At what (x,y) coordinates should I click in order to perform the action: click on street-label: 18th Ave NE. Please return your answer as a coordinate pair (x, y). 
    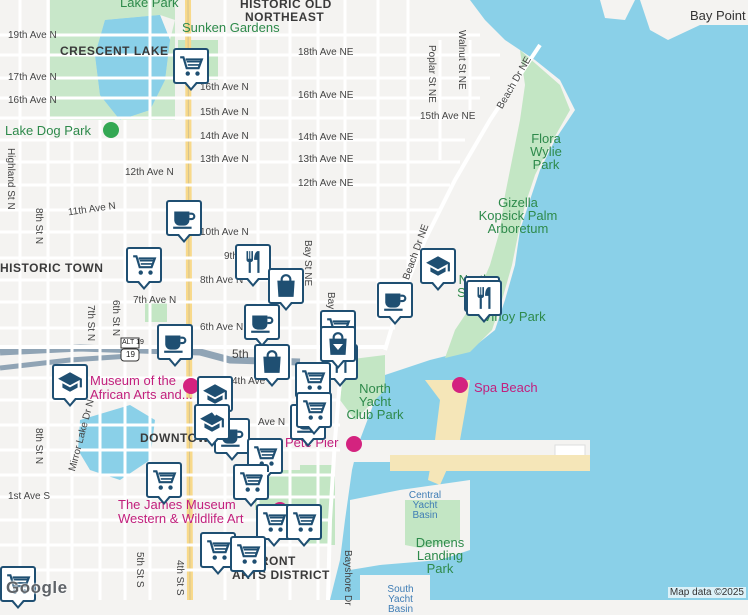
    Looking at the image, I should click on (326, 52).